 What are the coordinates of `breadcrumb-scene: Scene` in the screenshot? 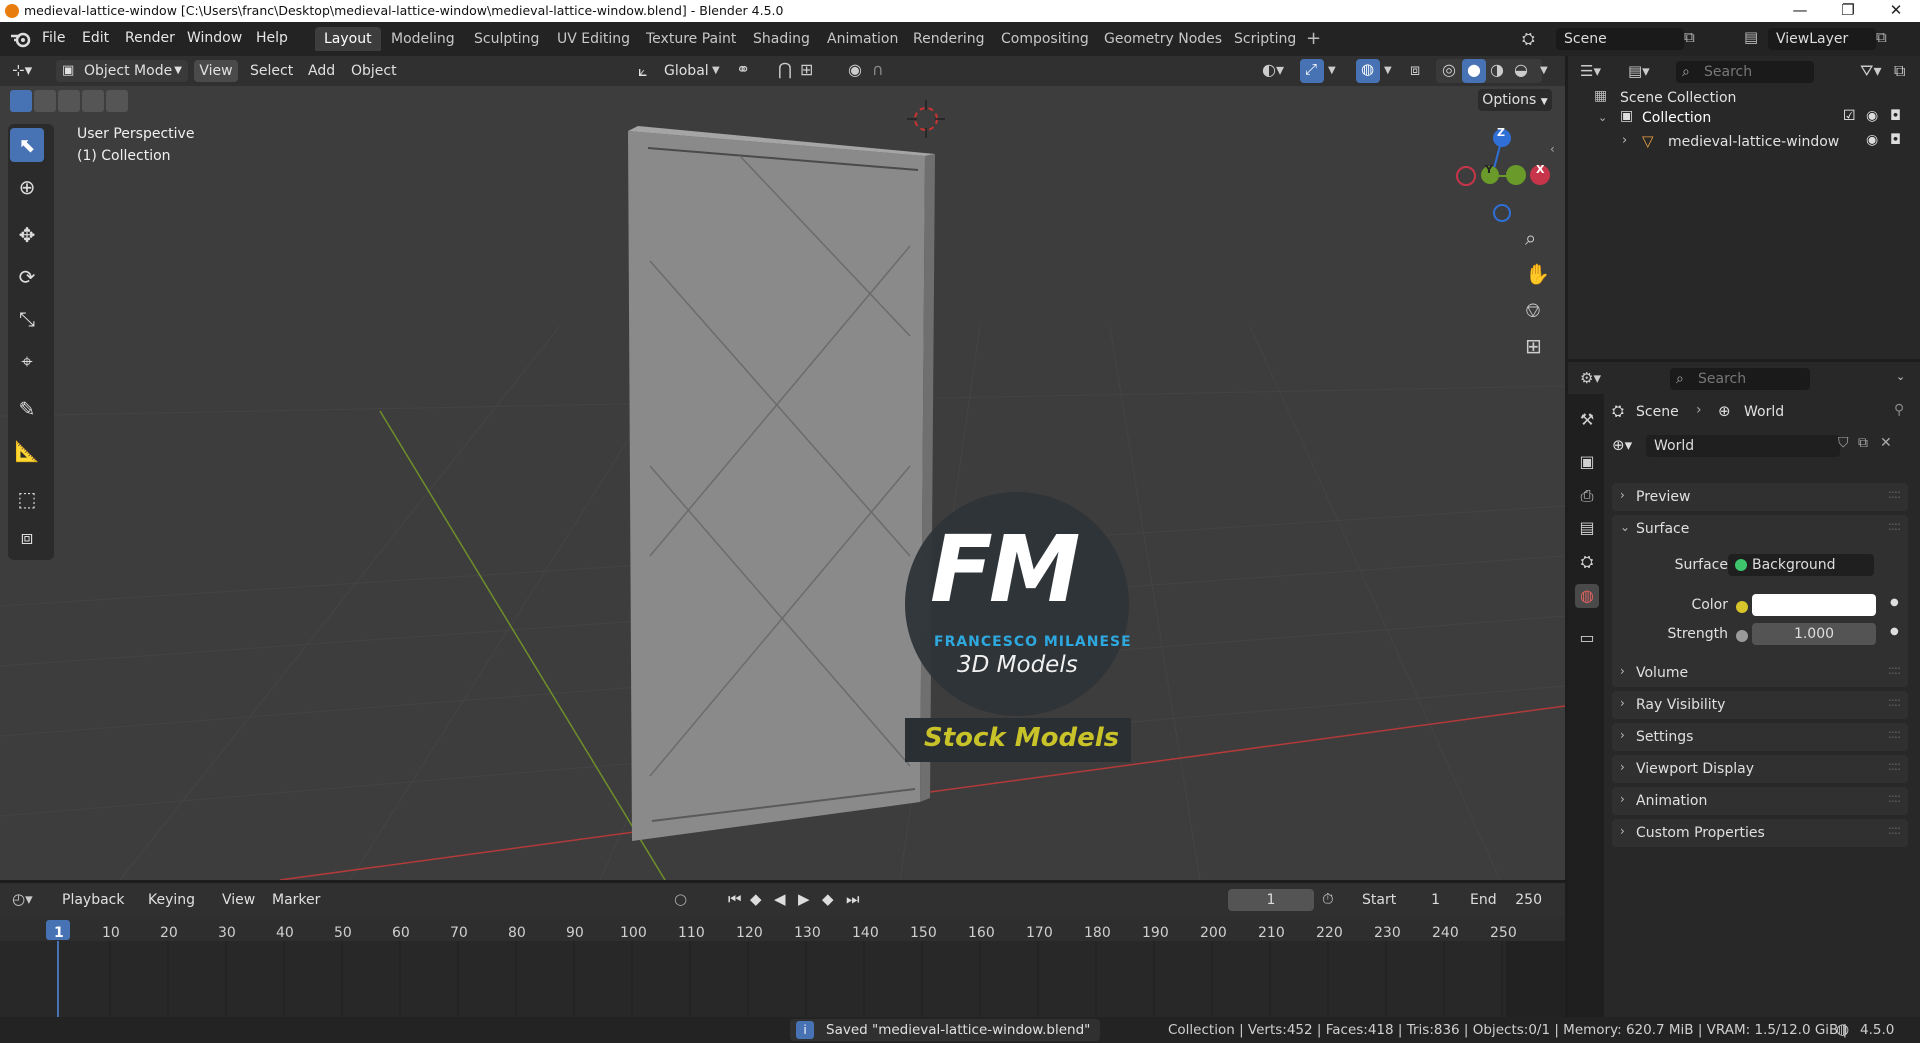 It's located at (1657, 412).